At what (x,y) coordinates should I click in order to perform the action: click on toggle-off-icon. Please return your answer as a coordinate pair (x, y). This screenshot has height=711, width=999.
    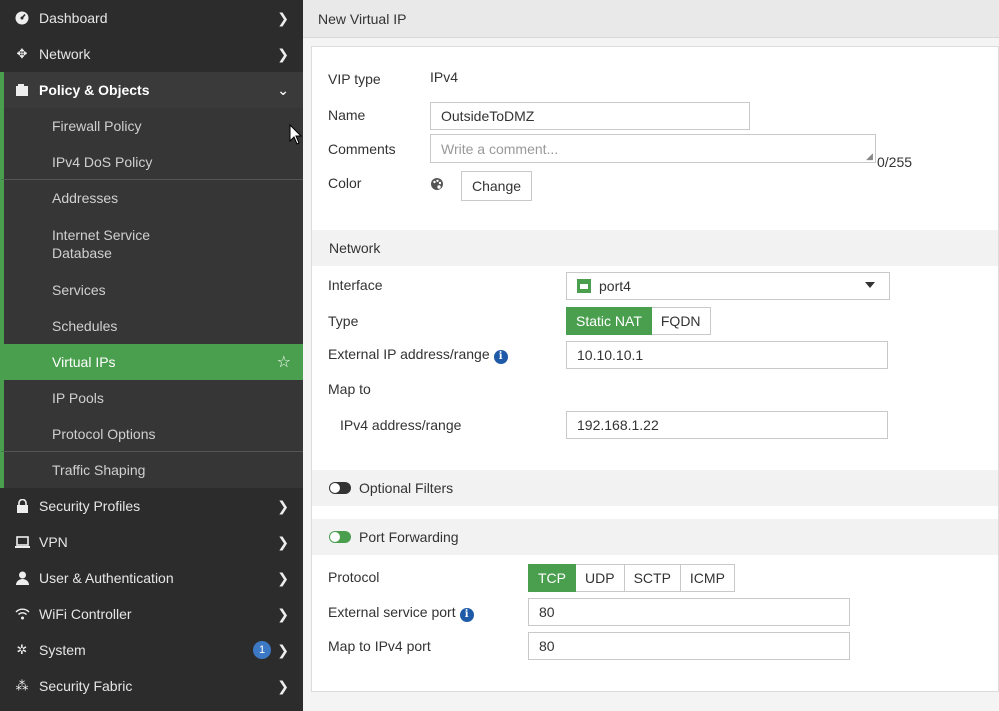
    Looking at the image, I should click on (340, 488).